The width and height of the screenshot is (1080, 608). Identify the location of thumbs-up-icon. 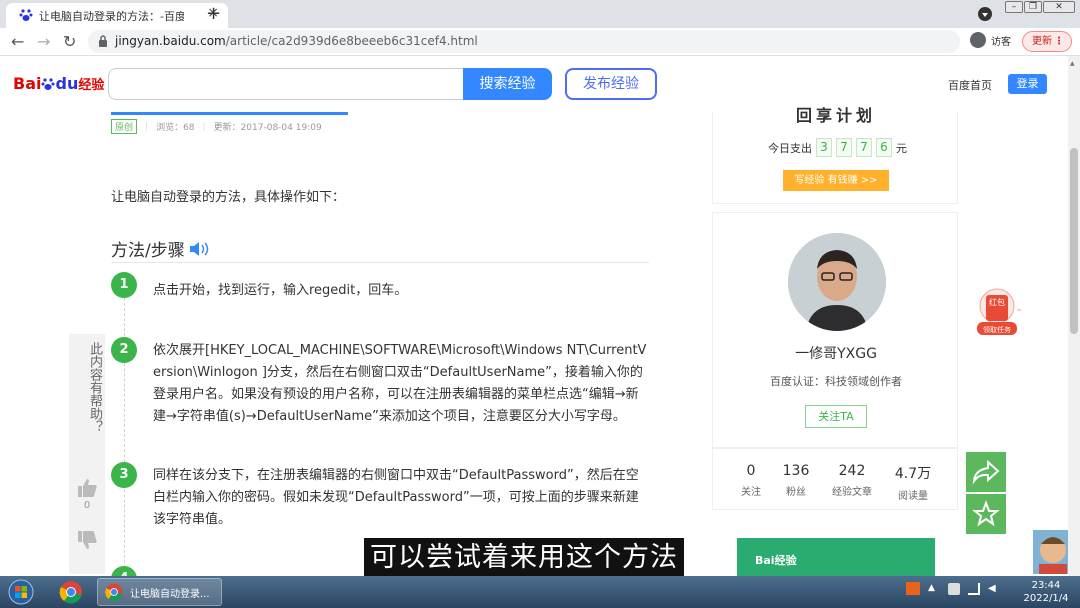
(87, 488).